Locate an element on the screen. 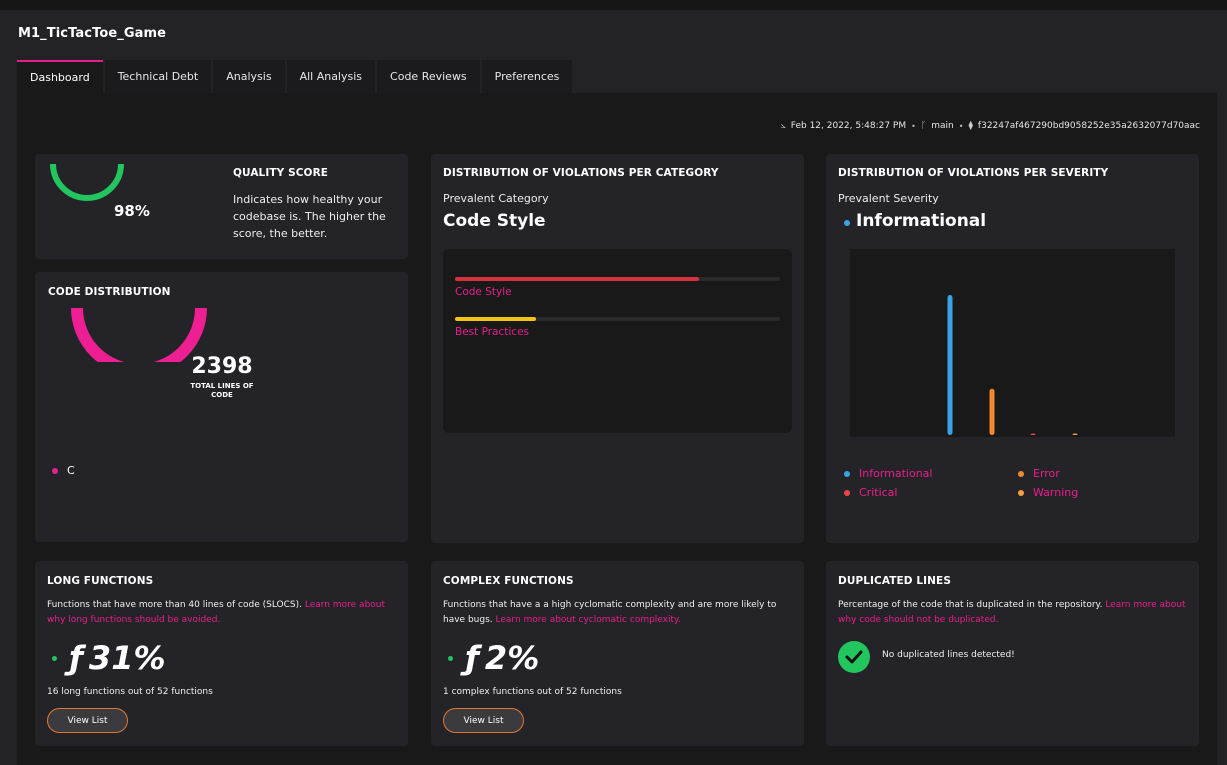 The width and height of the screenshot is (1227, 765). complex-functions-percent: 2% is located at coordinates (512, 658).